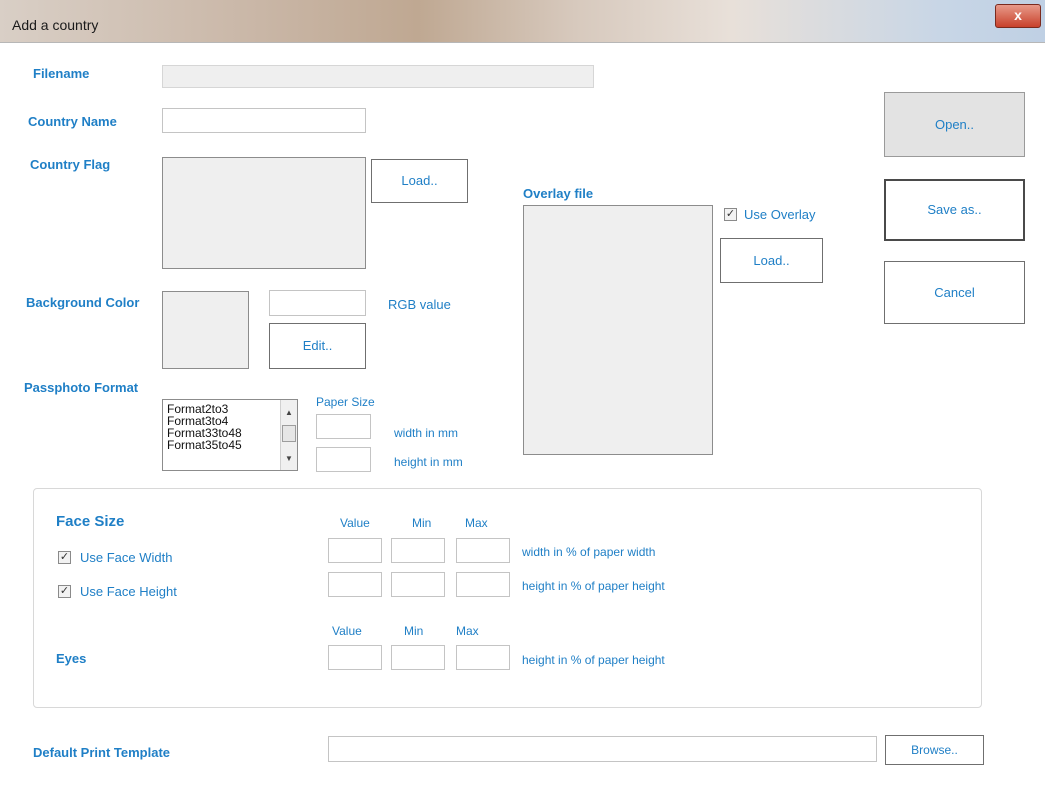 This screenshot has height=793, width=1045. What do you see at coordinates (289, 458) in the screenshot?
I see `scroll-down-icon: ▼` at bounding box center [289, 458].